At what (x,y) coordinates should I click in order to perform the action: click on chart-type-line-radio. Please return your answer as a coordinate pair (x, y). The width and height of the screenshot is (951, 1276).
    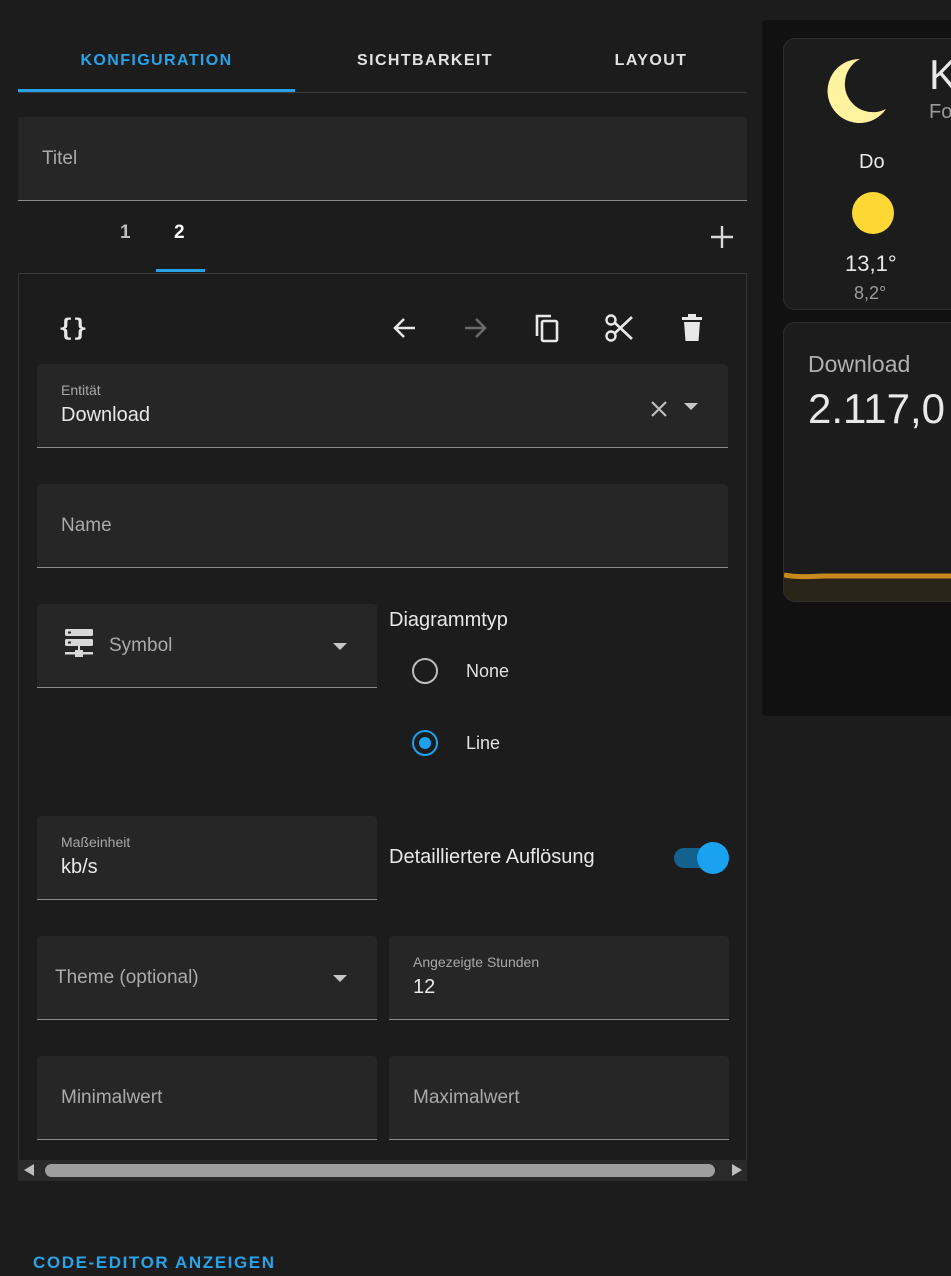
    Looking at the image, I should click on (425, 743).